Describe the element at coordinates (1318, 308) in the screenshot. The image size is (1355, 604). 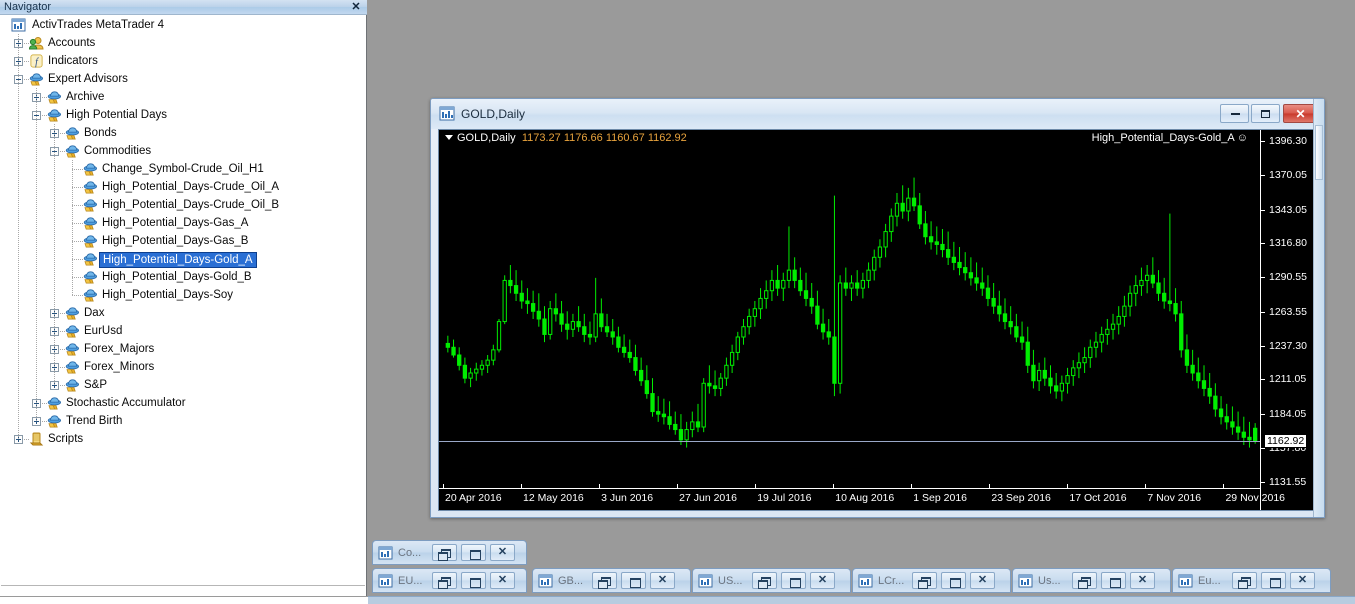
I see `chart-vertical-scrollbar` at that location.